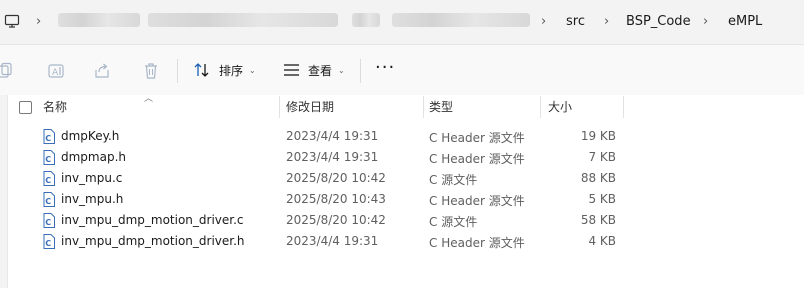 Image resolution: width=804 pixels, height=288 pixels. What do you see at coordinates (55, 107) in the screenshot?
I see `column-header-name: 名称` at bounding box center [55, 107].